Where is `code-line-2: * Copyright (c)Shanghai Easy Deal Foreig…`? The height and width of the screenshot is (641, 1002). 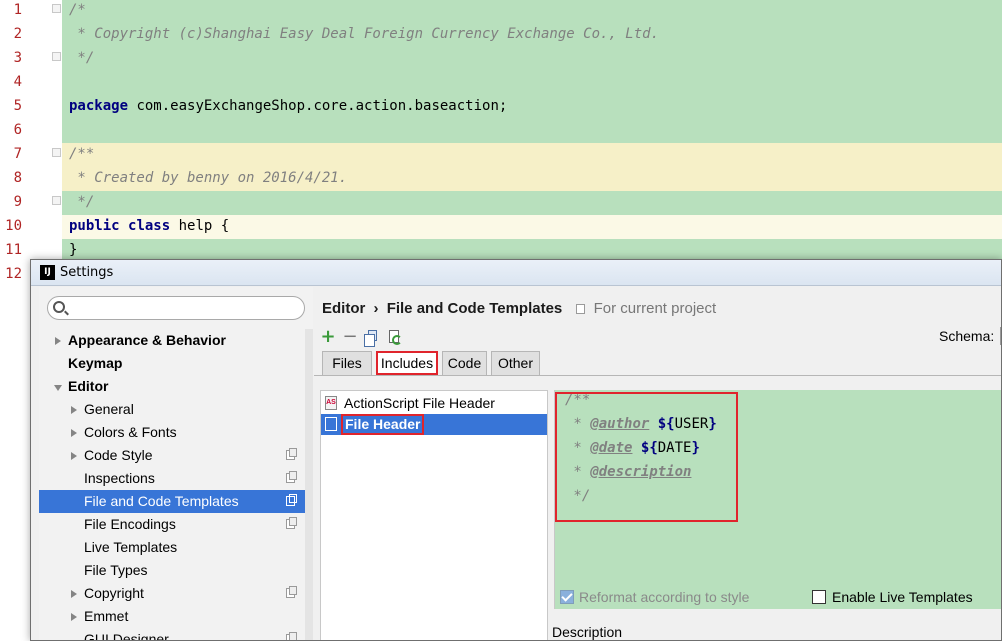
code-line-2: * Copyright (c)Shanghai Easy Deal Foreig… is located at coordinates (364, 34).